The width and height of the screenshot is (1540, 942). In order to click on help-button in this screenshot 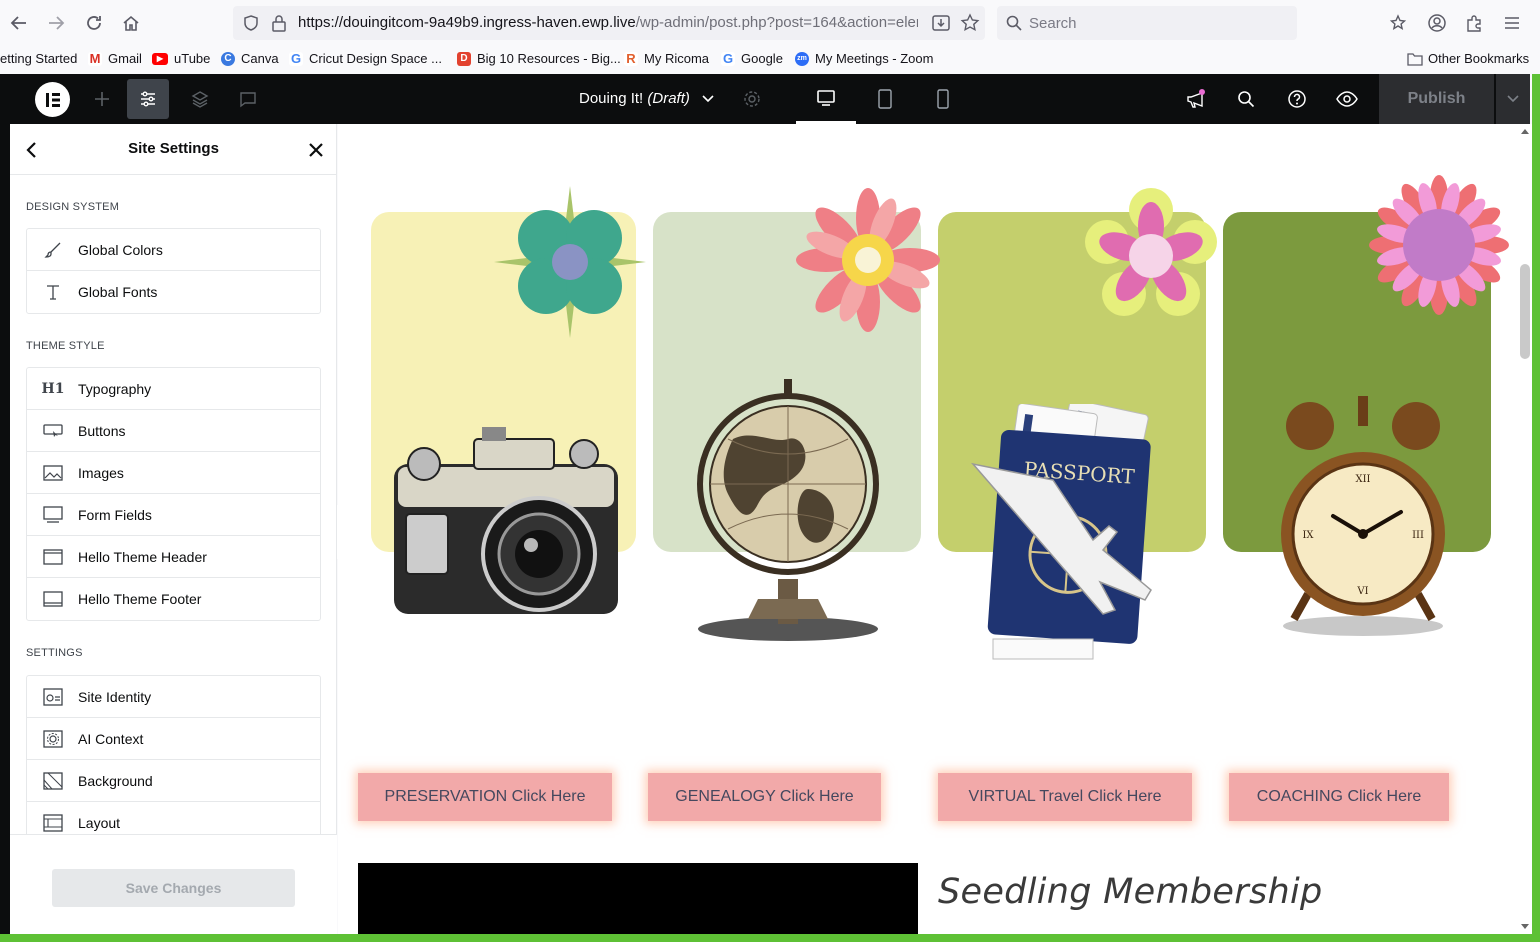, I will do `click(1297, 99)`.